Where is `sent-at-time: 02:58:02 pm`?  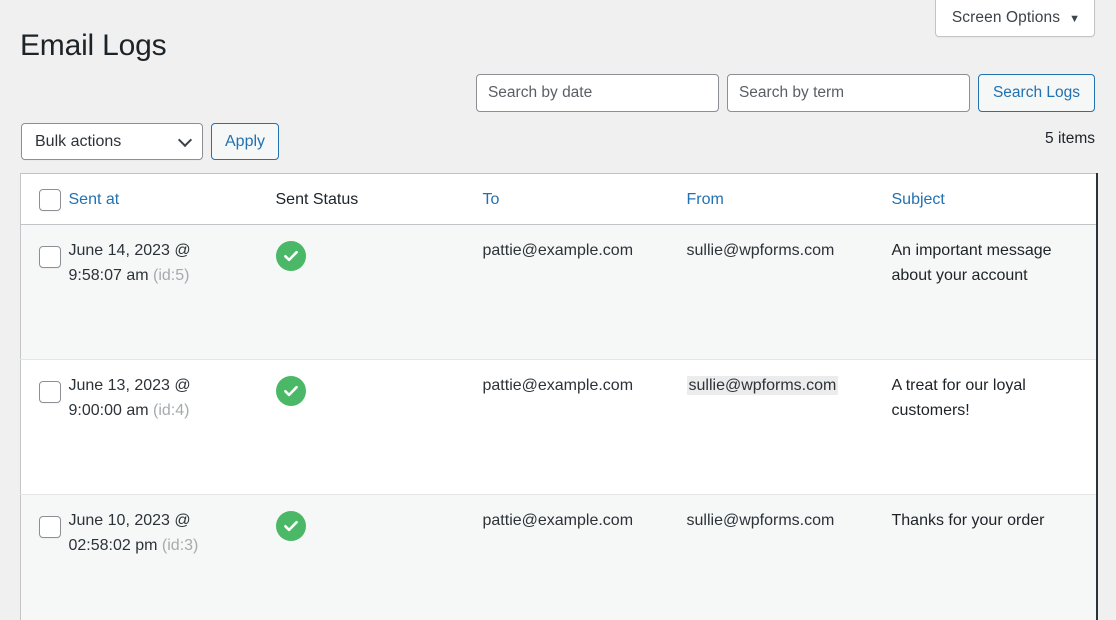
sent-at-time: 02:58:02 pm is located at coordinates (113, 545).